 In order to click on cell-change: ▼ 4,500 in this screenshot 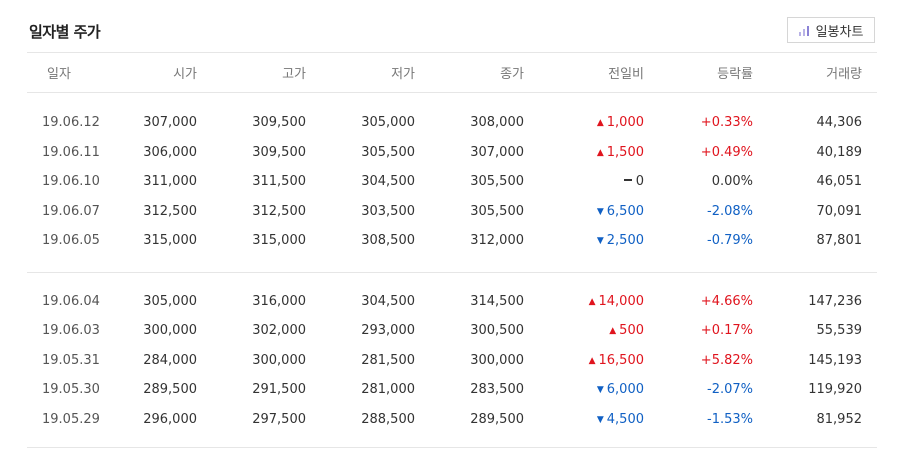, I will do `click(584, 419)`.